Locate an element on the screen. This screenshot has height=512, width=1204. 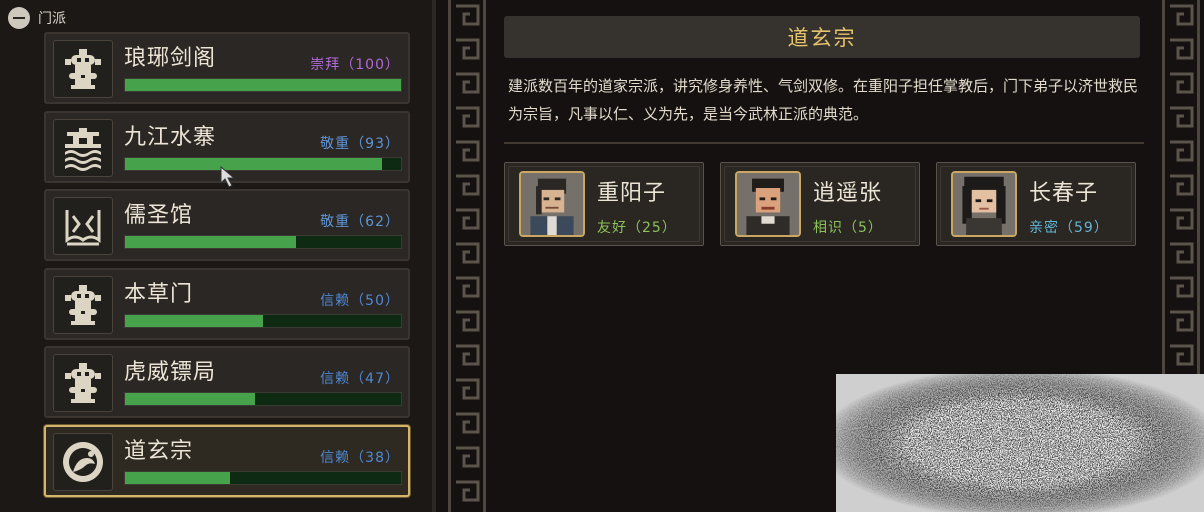
member-card-chongyangzi: 重阳子 友好（25） is located at coordinates (604, 204).